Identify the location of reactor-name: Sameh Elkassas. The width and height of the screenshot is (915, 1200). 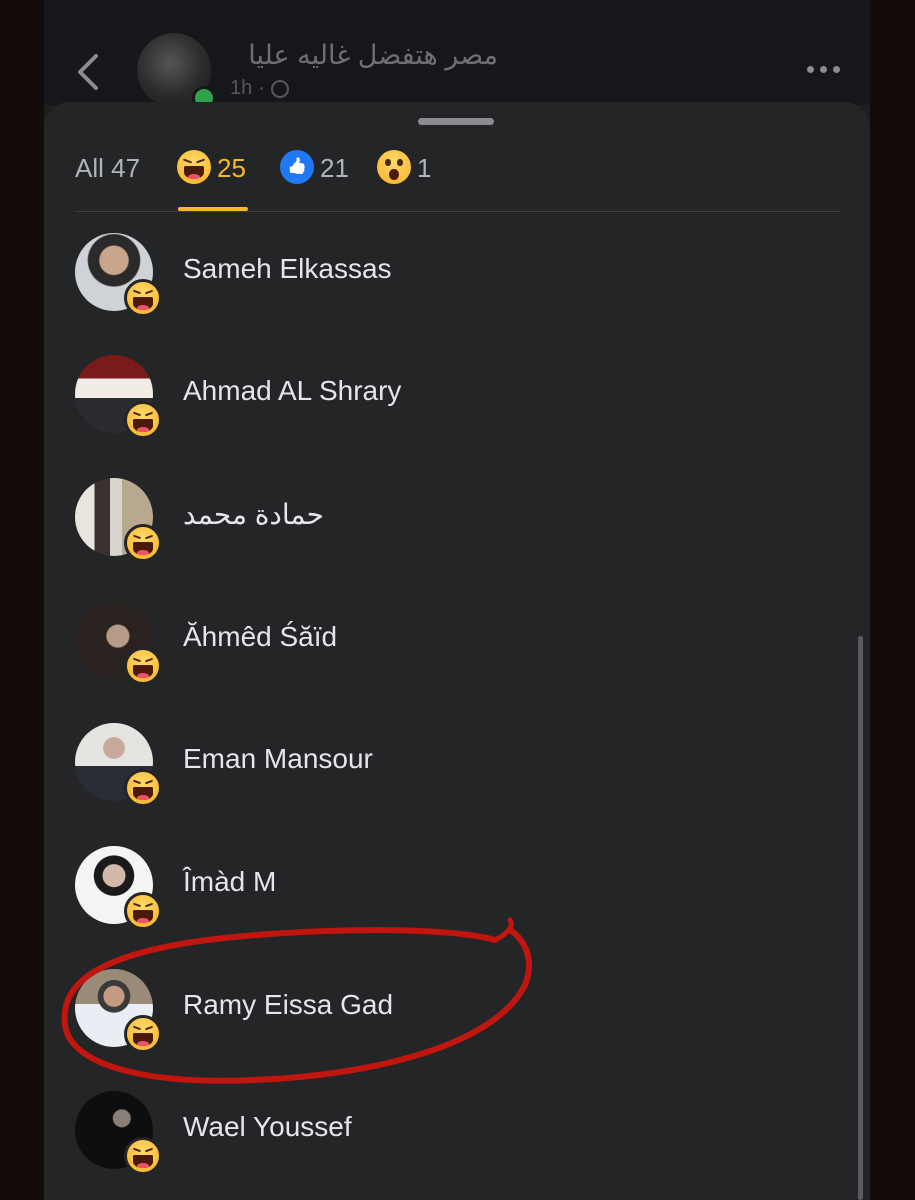
(287, 269).